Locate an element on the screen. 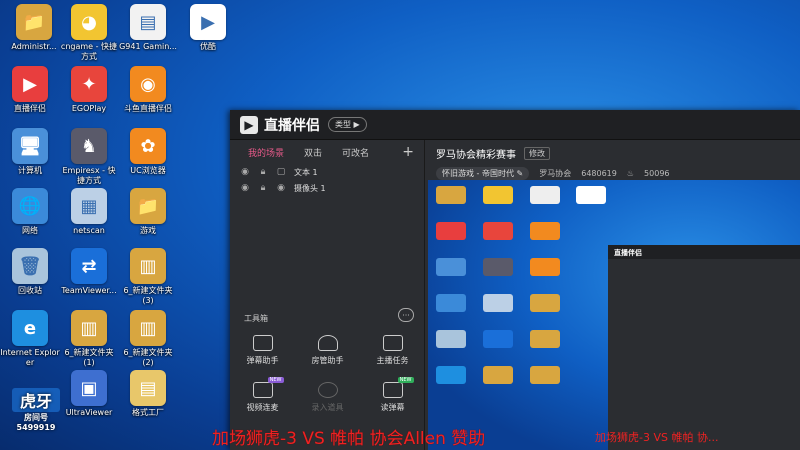 The height and width of the screenshot is (450, 800). desktop-icon: ▦ netscan is located at coordinates (89, 212).